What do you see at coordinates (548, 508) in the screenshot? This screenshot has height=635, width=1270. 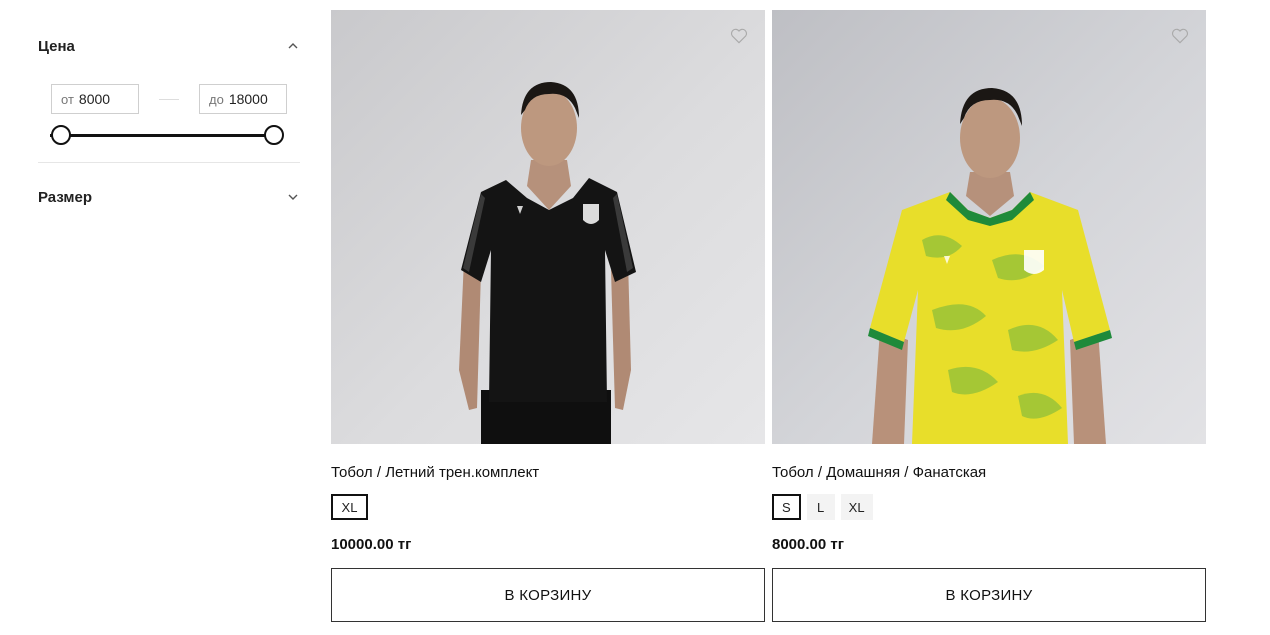 I see `size-options: XL` at bounding box center [548, 508].